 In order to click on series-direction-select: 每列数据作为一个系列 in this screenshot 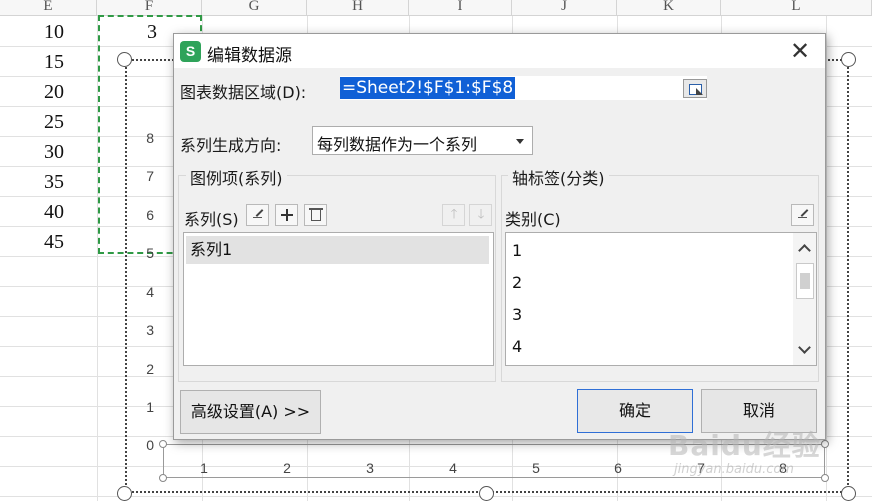, I will do `click(422, 140)`.